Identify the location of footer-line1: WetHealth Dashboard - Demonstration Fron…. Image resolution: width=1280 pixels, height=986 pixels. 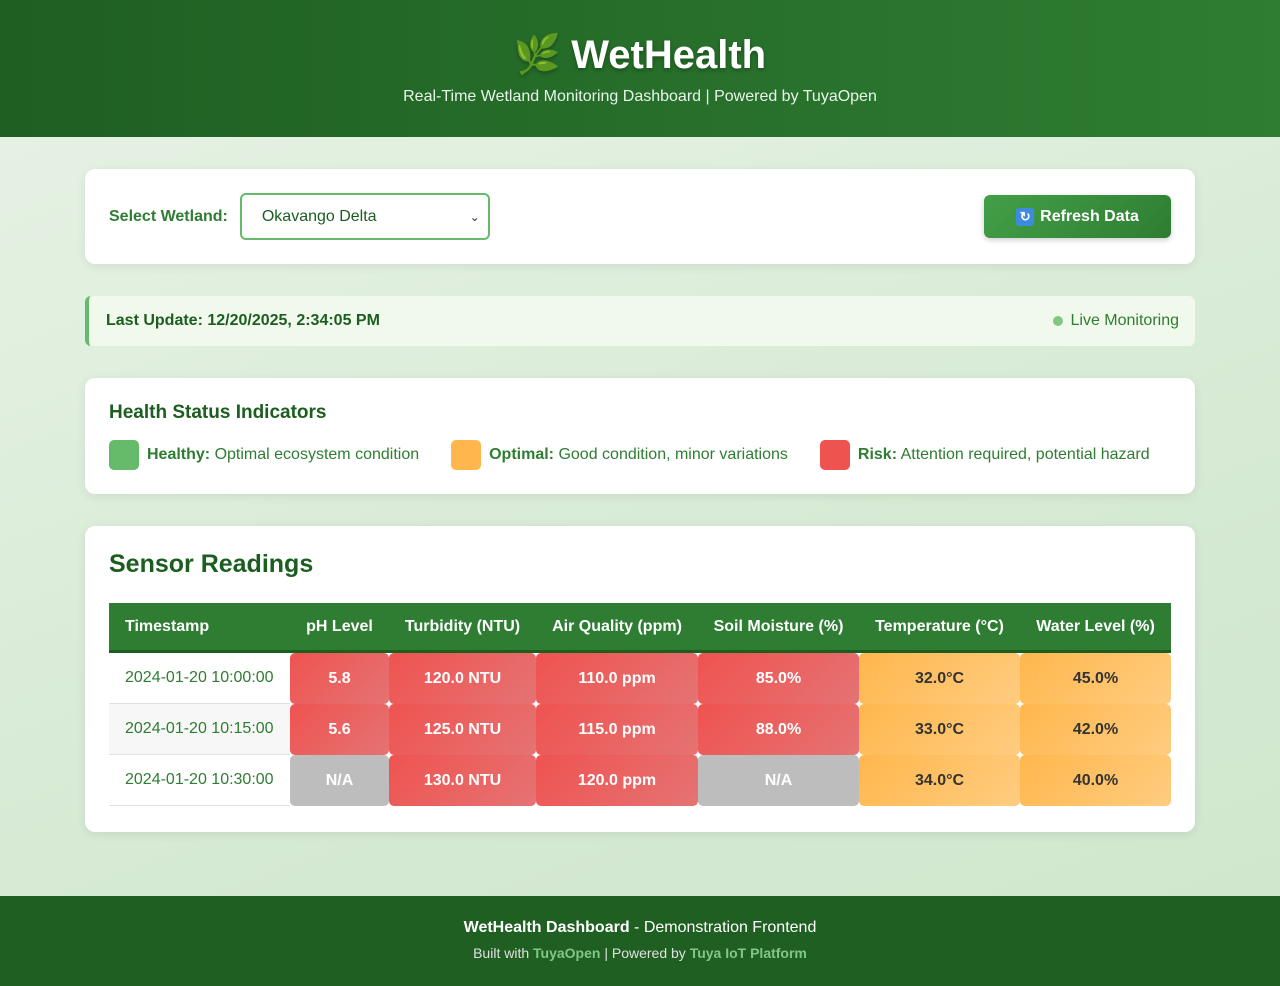
(640, 928).